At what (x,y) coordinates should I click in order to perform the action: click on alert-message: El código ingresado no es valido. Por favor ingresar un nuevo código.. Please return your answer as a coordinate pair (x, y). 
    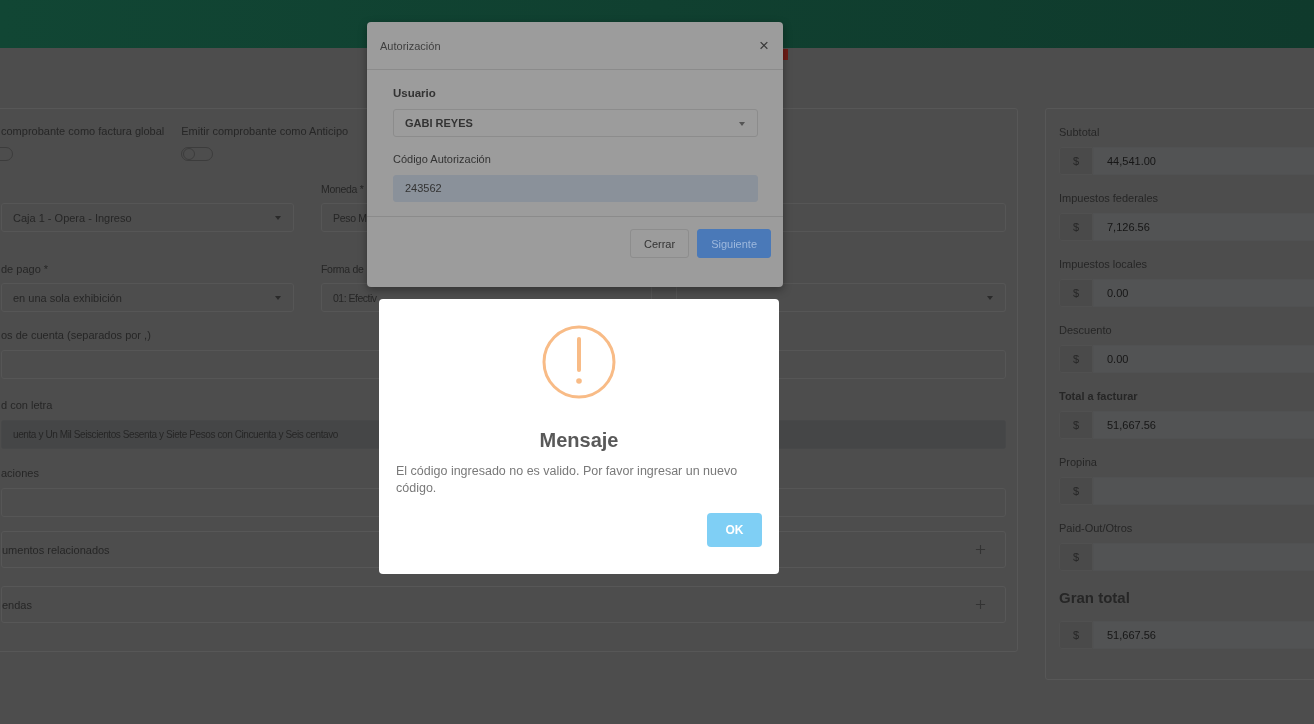
    Looking at the image, I should click on (567, 480).